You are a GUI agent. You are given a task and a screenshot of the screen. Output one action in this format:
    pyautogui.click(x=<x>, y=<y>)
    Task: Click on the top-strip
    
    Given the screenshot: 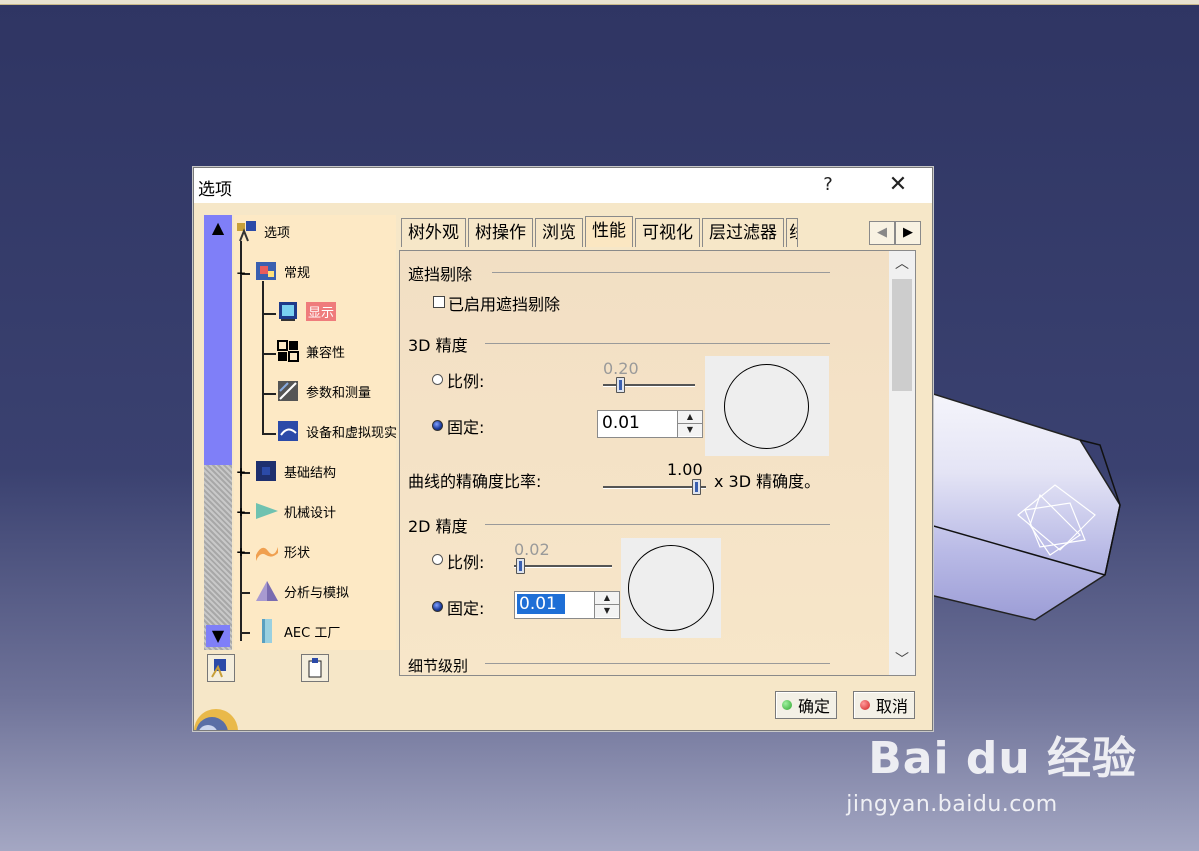 What is the action you would take?
    pyautogui.click(x=599, y=2)
    